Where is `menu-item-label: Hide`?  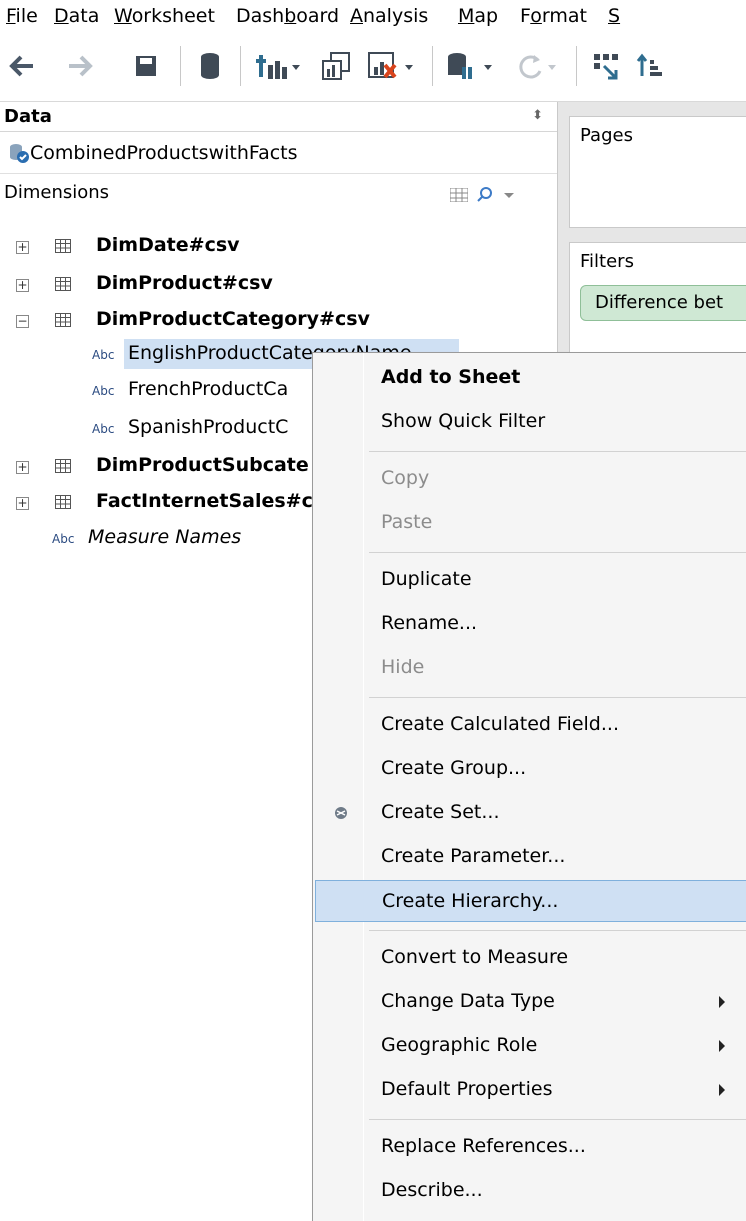 menu-item-label: Hide is located at coordinates (403, 667).